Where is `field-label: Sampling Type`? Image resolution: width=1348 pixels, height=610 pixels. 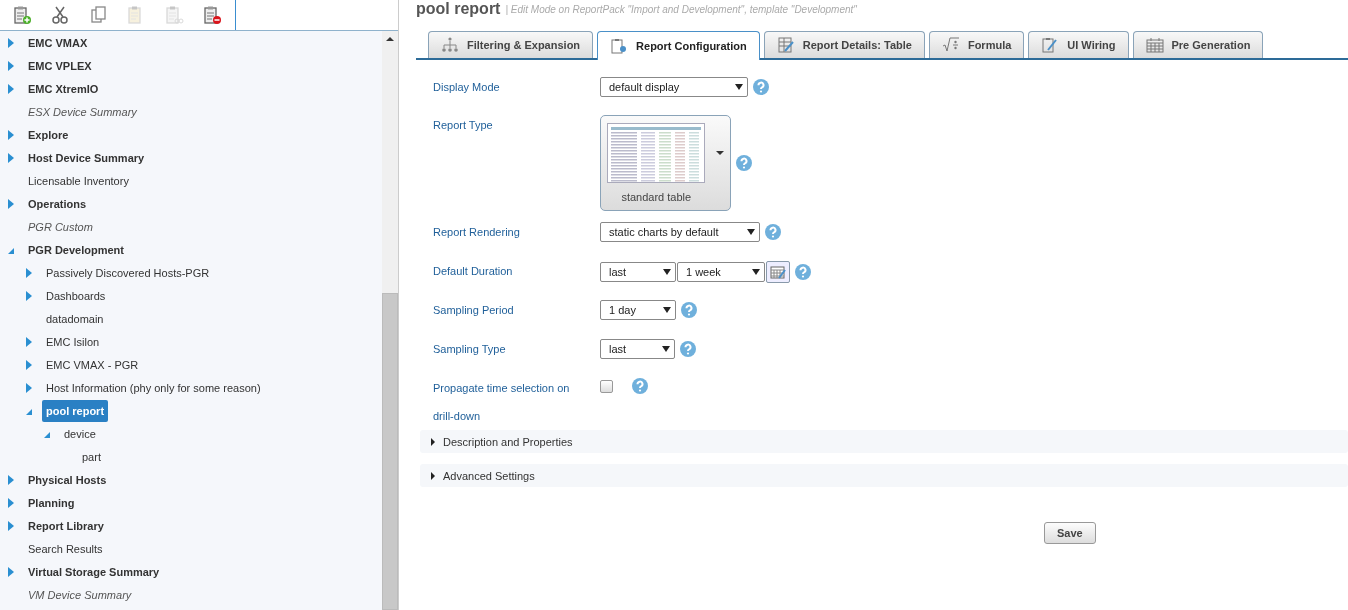
field-label: Sampling Type is located at coordinates (470, 349).